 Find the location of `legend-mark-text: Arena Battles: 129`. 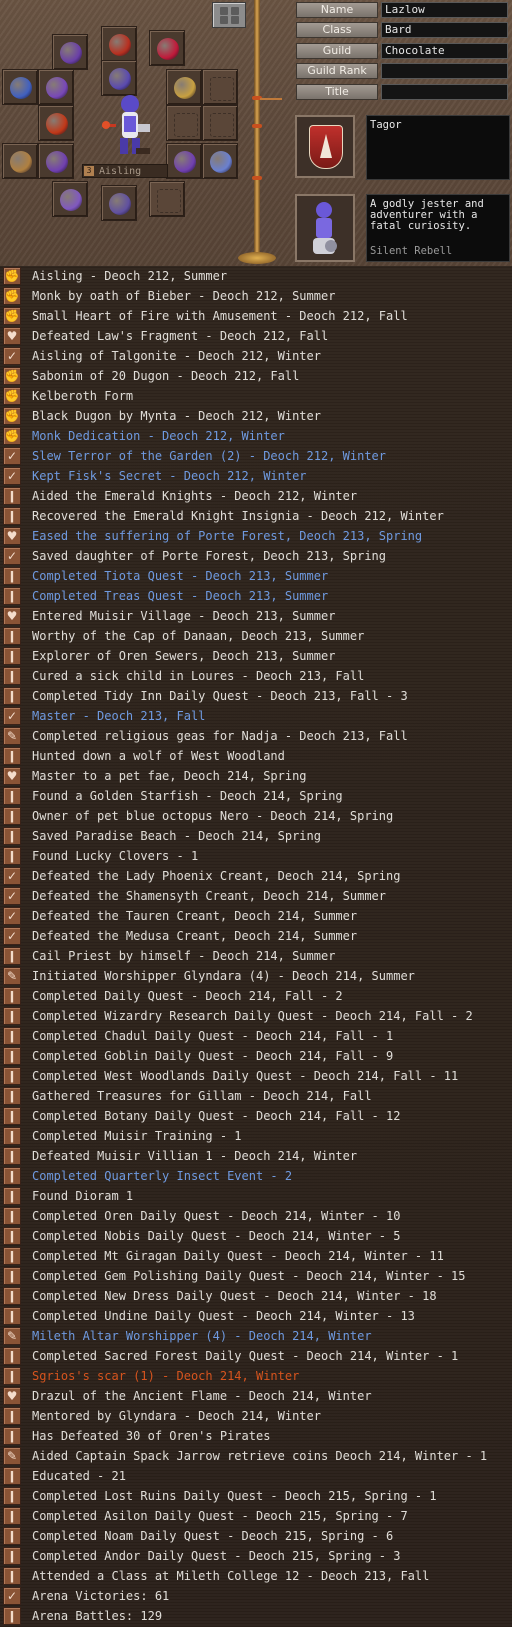

legend-mark-text: Arena Battles: 129 is located at coordinates (97, 1616).